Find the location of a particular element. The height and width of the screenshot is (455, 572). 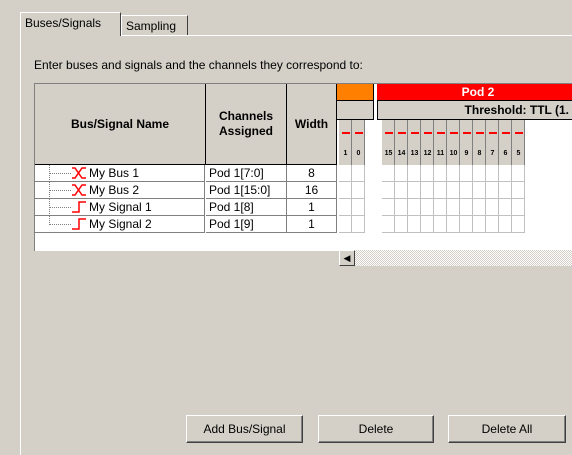

add-bus-signal-button: Add Bus/Signal is located at coordinates (244, 429).